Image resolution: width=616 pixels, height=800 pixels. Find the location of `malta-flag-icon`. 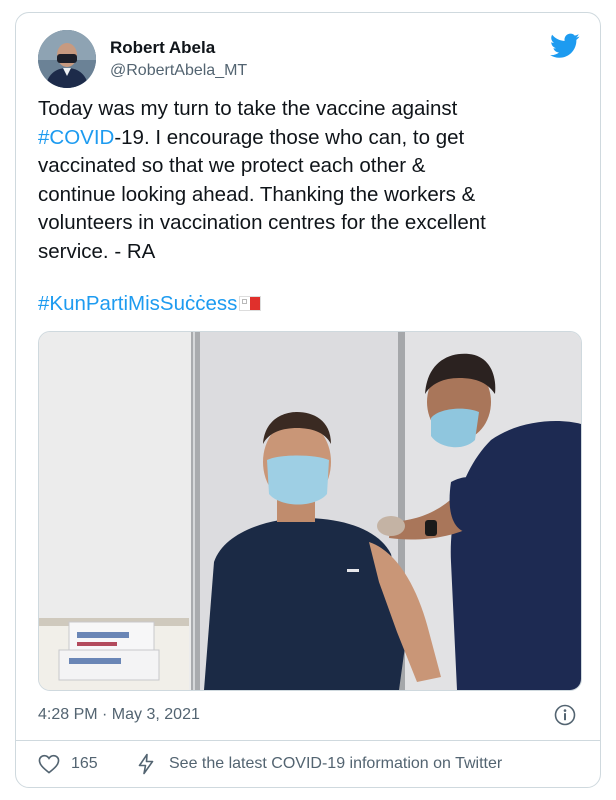

malta-flag-icon is located at coordinates (250, 303).